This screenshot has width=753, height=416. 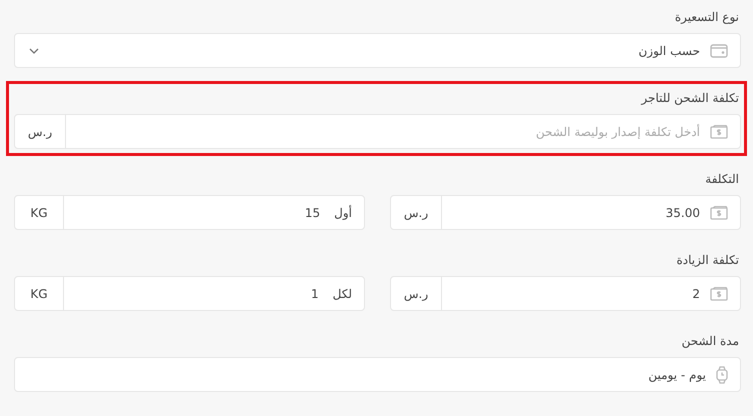 What do you see at coordinates (377, 50) in the screenshot?
I see `dropdown: حسب الوزن` at bounding box center [377, 50].